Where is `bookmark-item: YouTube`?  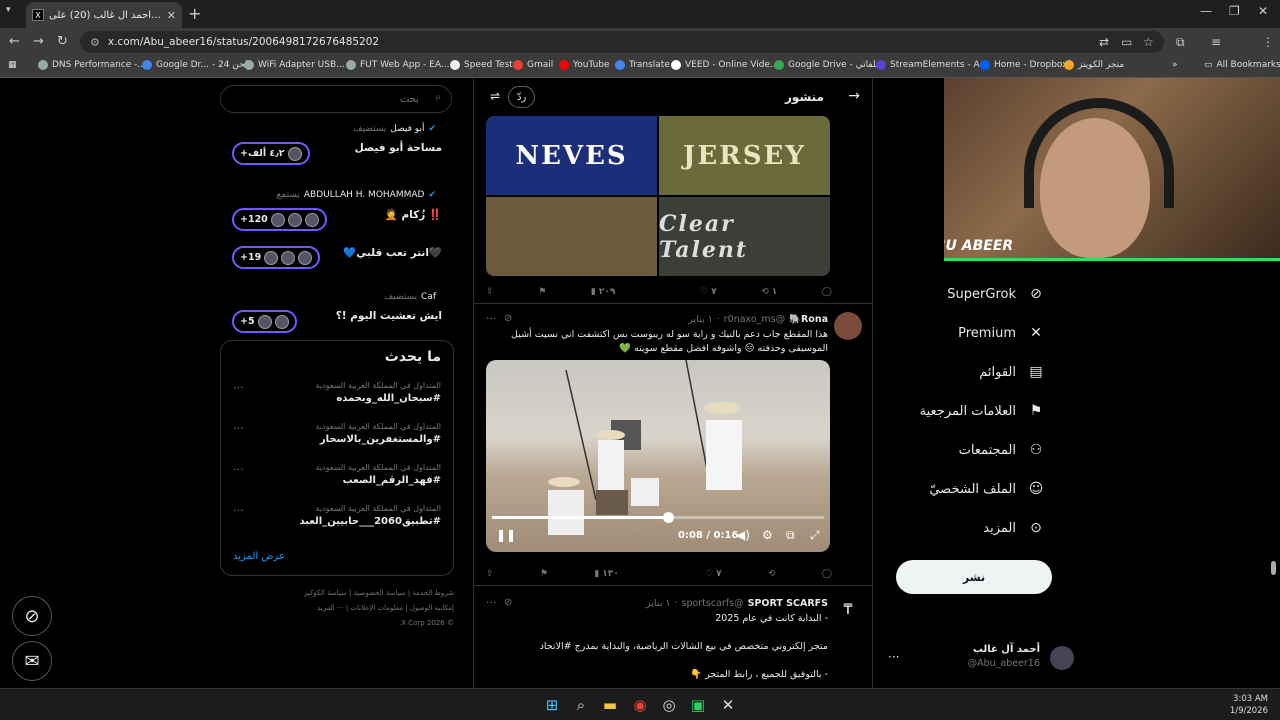 bookmark-item: YouTube is located at coordinates (584, 65).